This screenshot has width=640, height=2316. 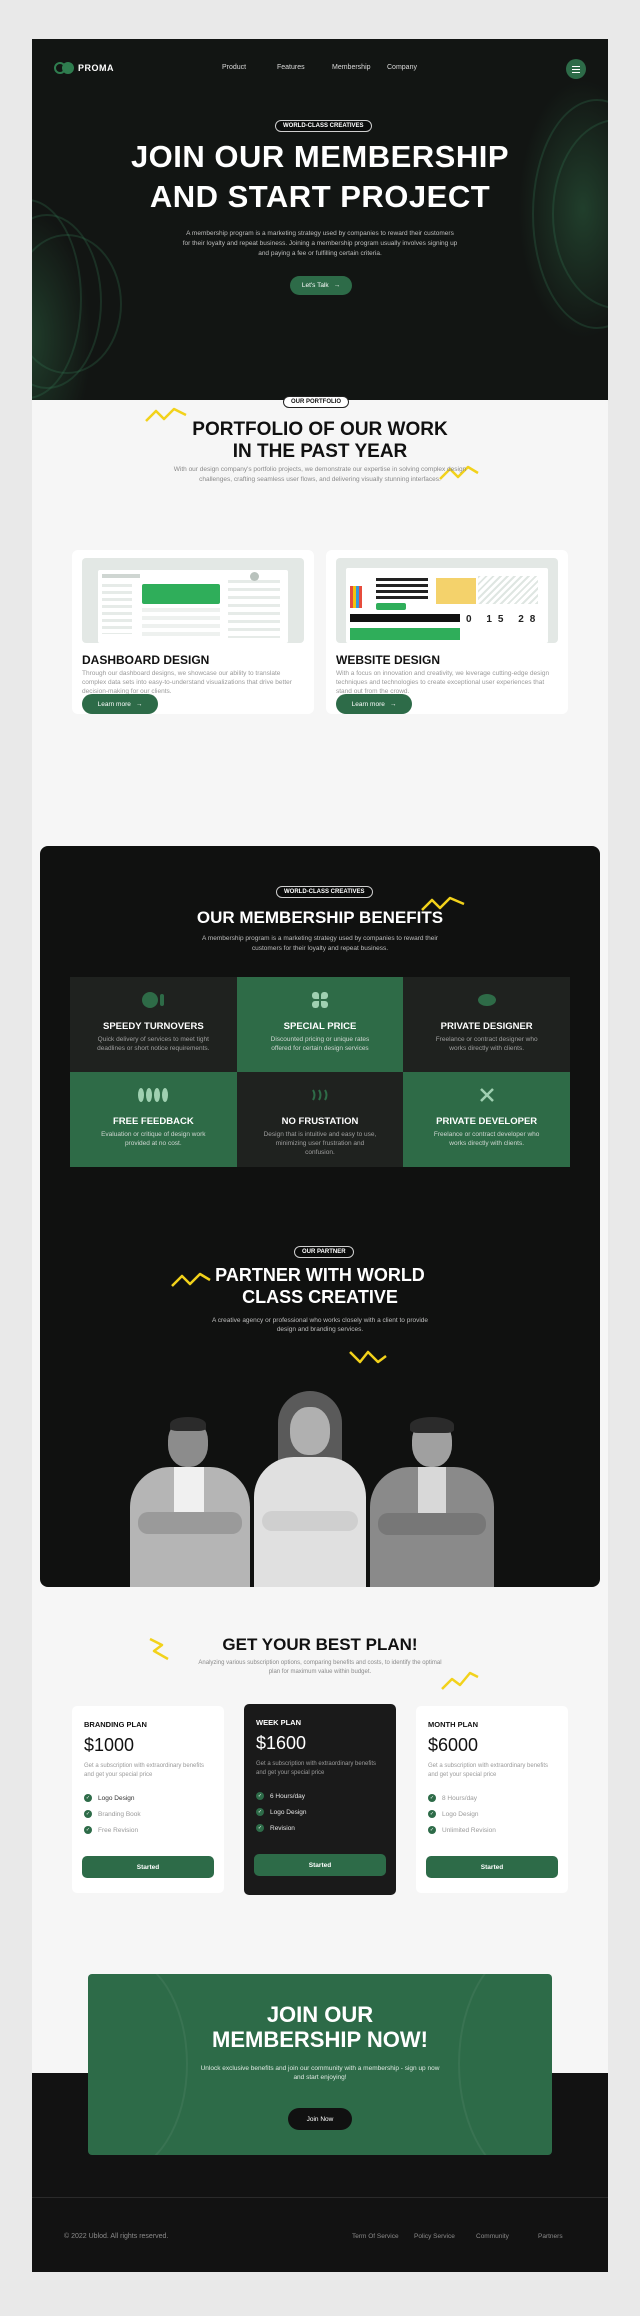 What do you see at coordinates (324, 1252) in the screenshot?
I see `partner-badge: OUR PARTNER` at bounding box center [324, 1252].